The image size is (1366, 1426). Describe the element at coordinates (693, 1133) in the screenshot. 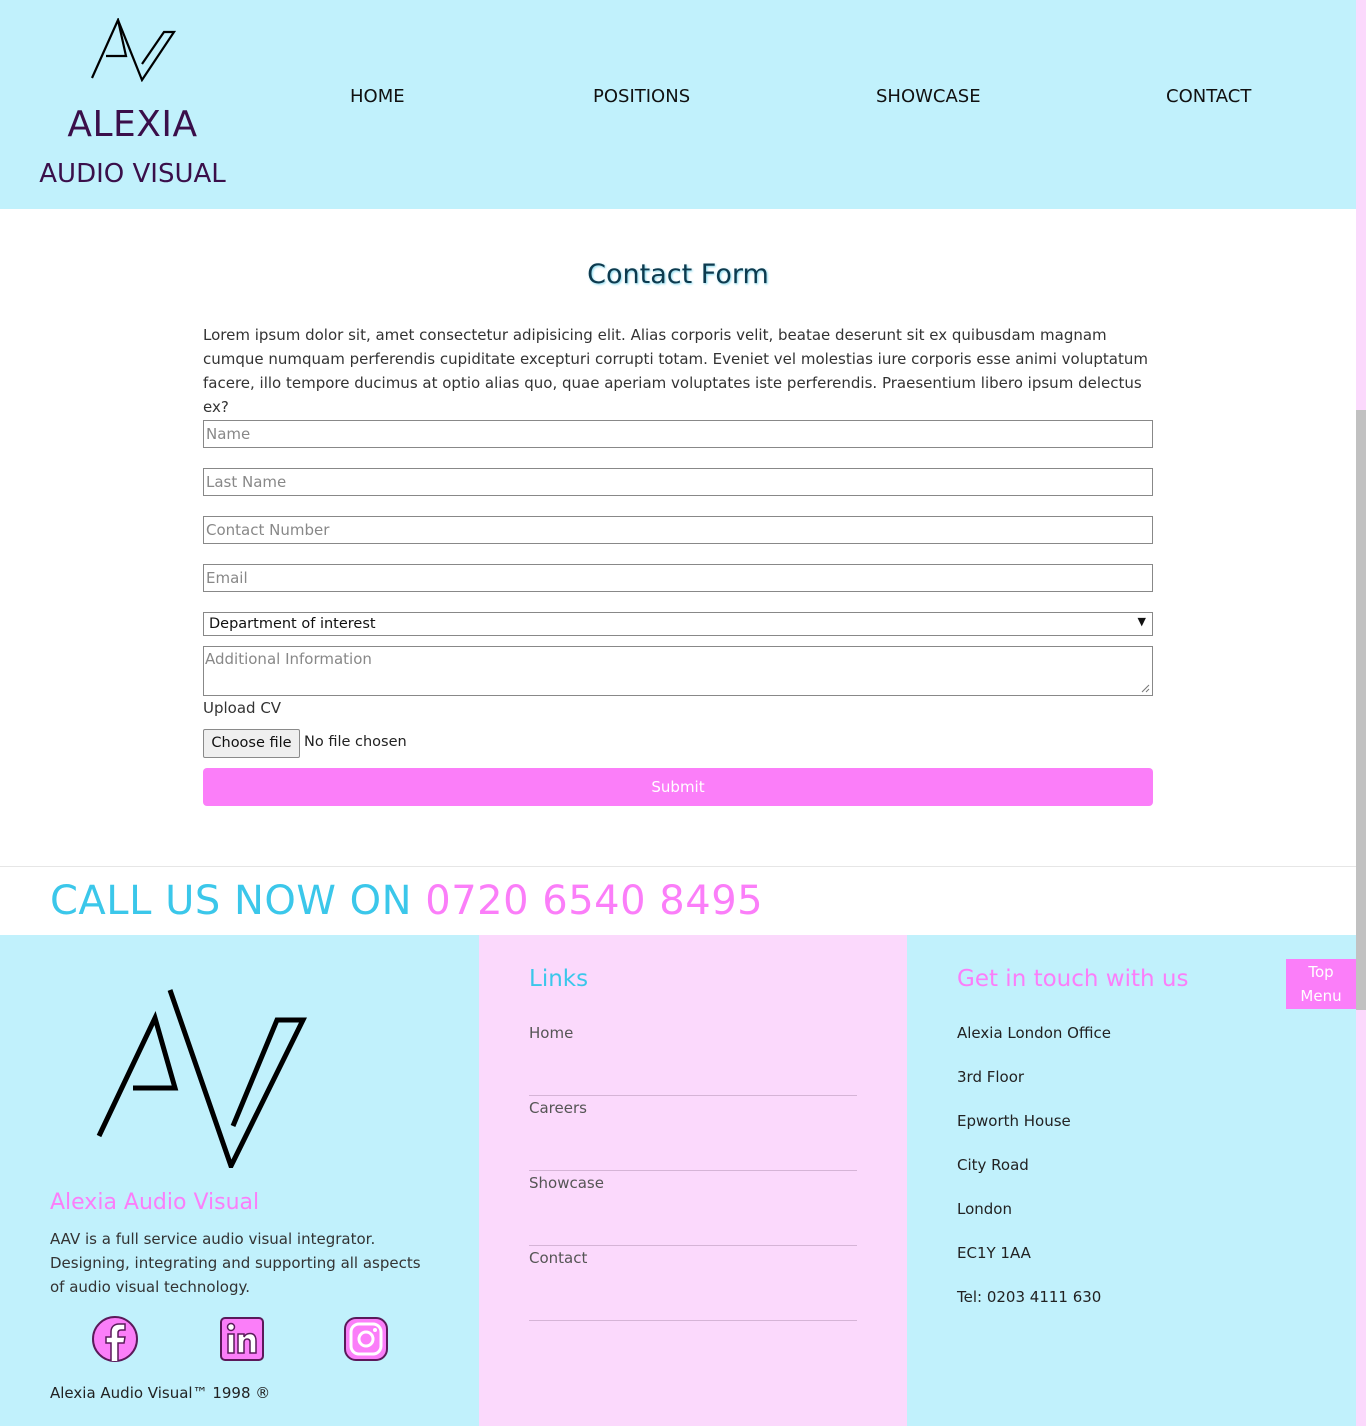

I see `footer-link-careers: Careers` at that location.